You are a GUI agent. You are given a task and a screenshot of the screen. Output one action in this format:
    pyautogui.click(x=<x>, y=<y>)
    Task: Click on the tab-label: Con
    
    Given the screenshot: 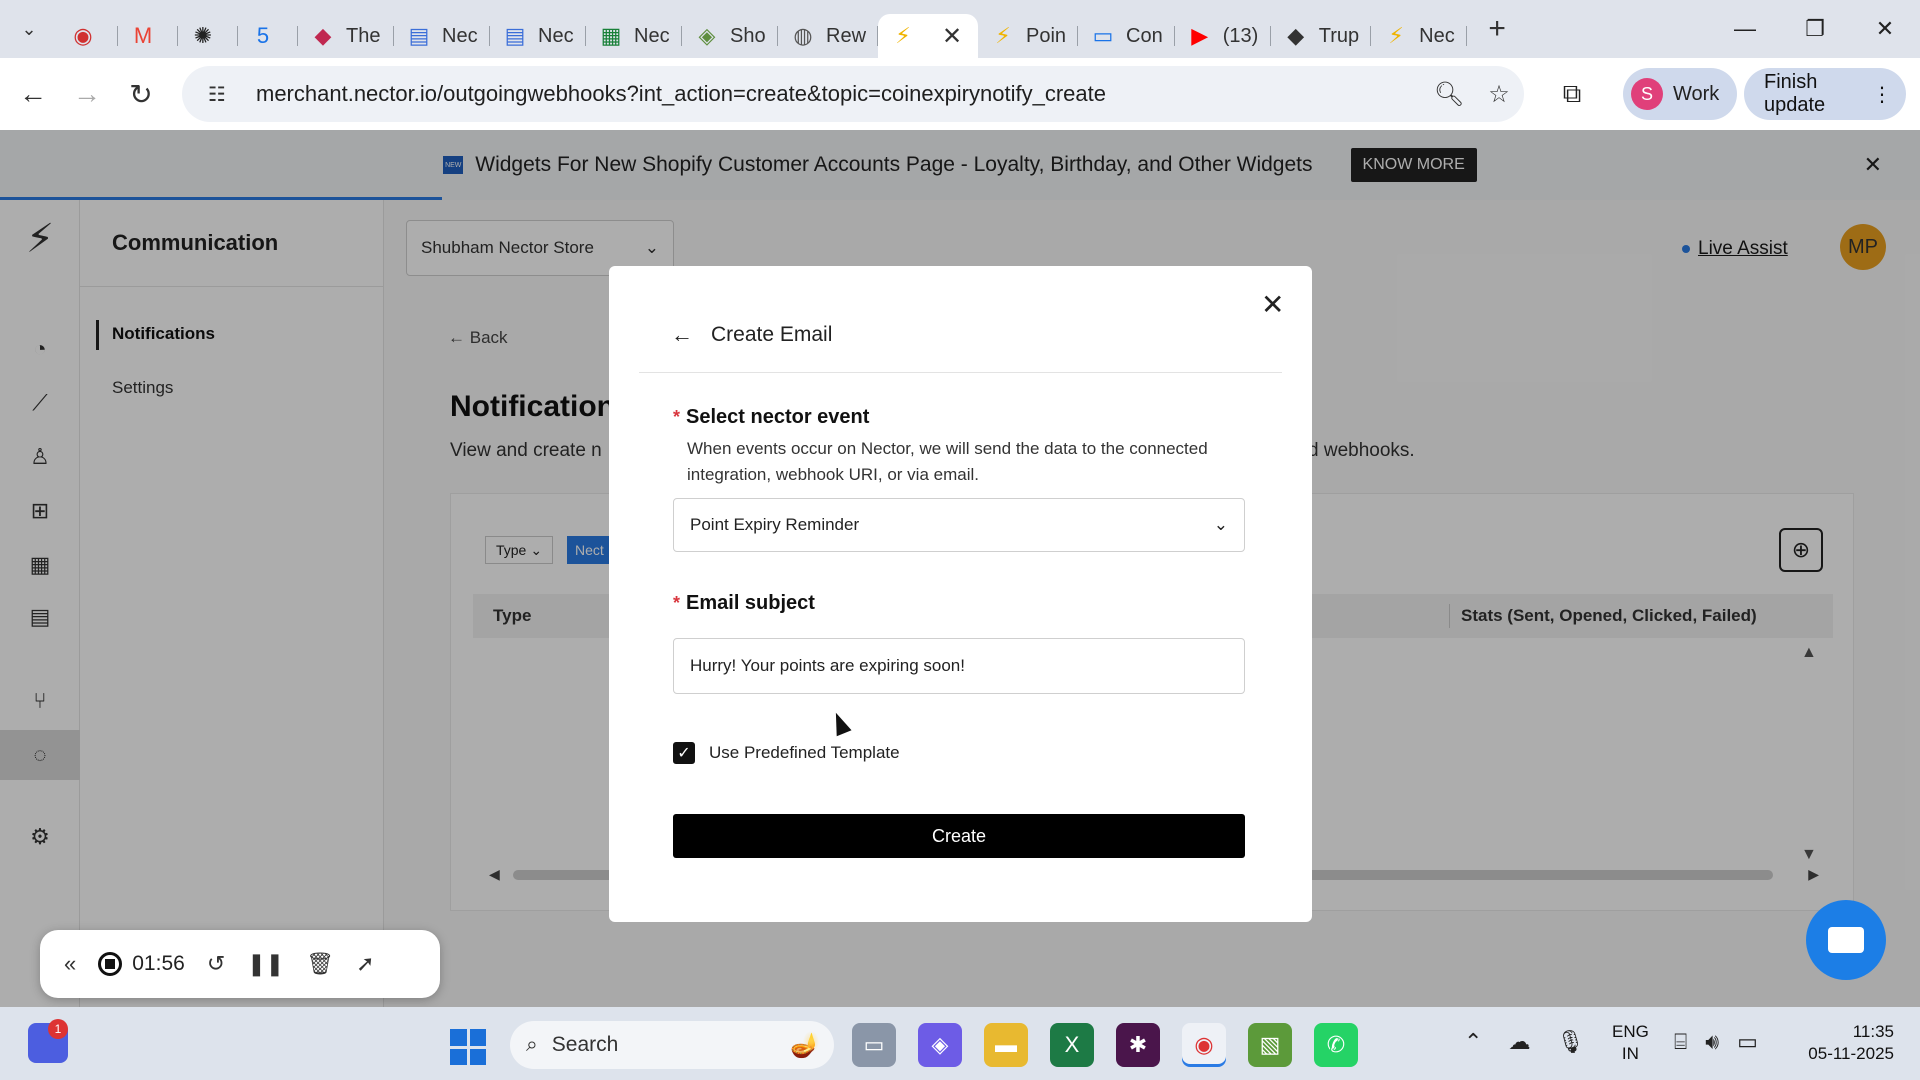 What is the action you would take?
    pyautogui.click(x=1144, y=35)
    